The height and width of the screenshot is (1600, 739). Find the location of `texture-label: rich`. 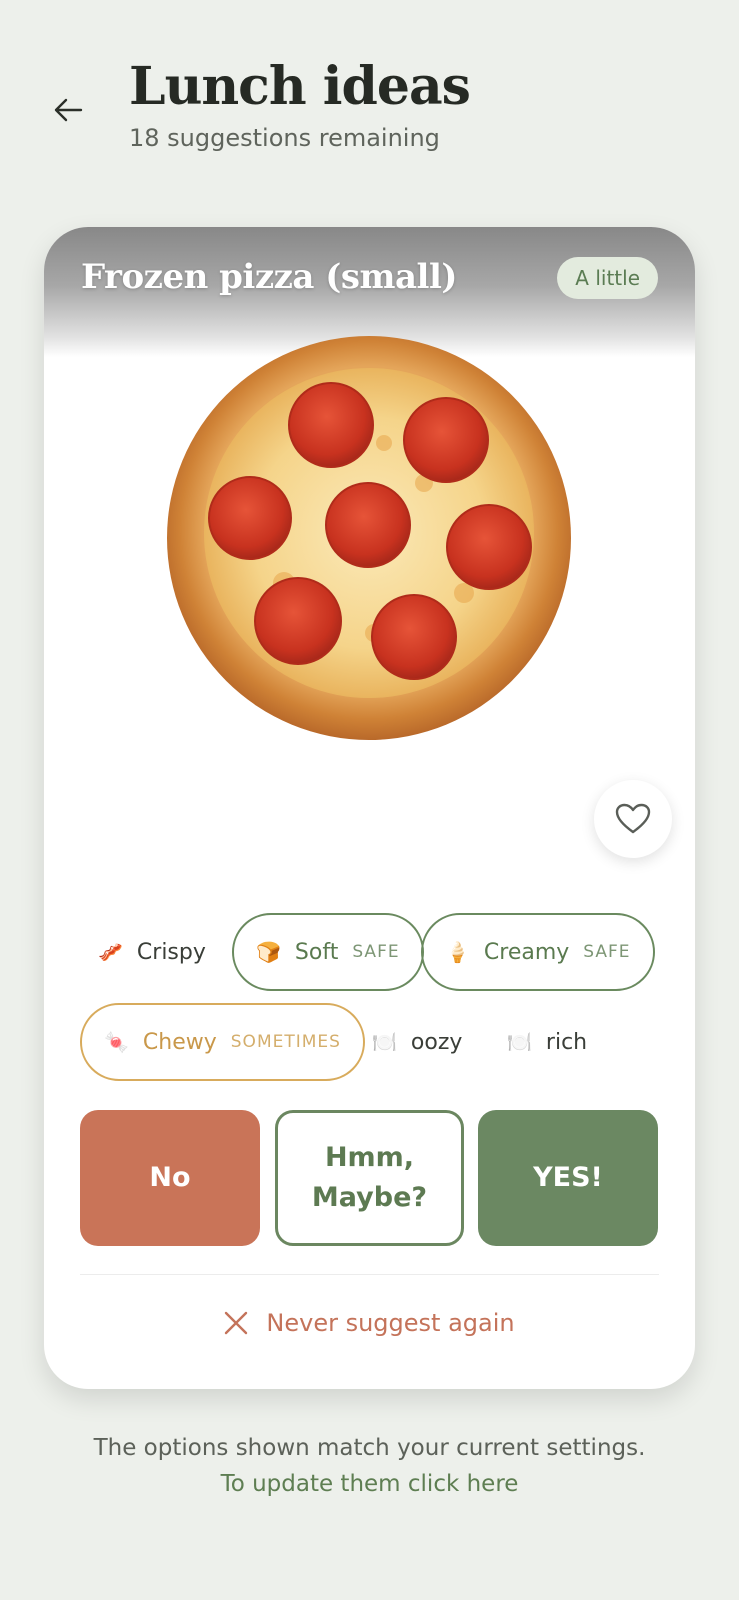

texture-label: rich is located at coordinates (566, 1042).